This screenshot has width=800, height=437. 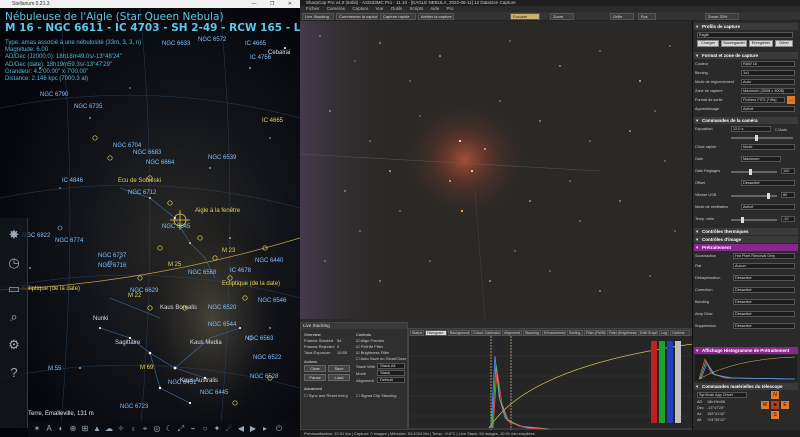 I want to click on zoom-select: Zoom, so click(x=562, y=16).